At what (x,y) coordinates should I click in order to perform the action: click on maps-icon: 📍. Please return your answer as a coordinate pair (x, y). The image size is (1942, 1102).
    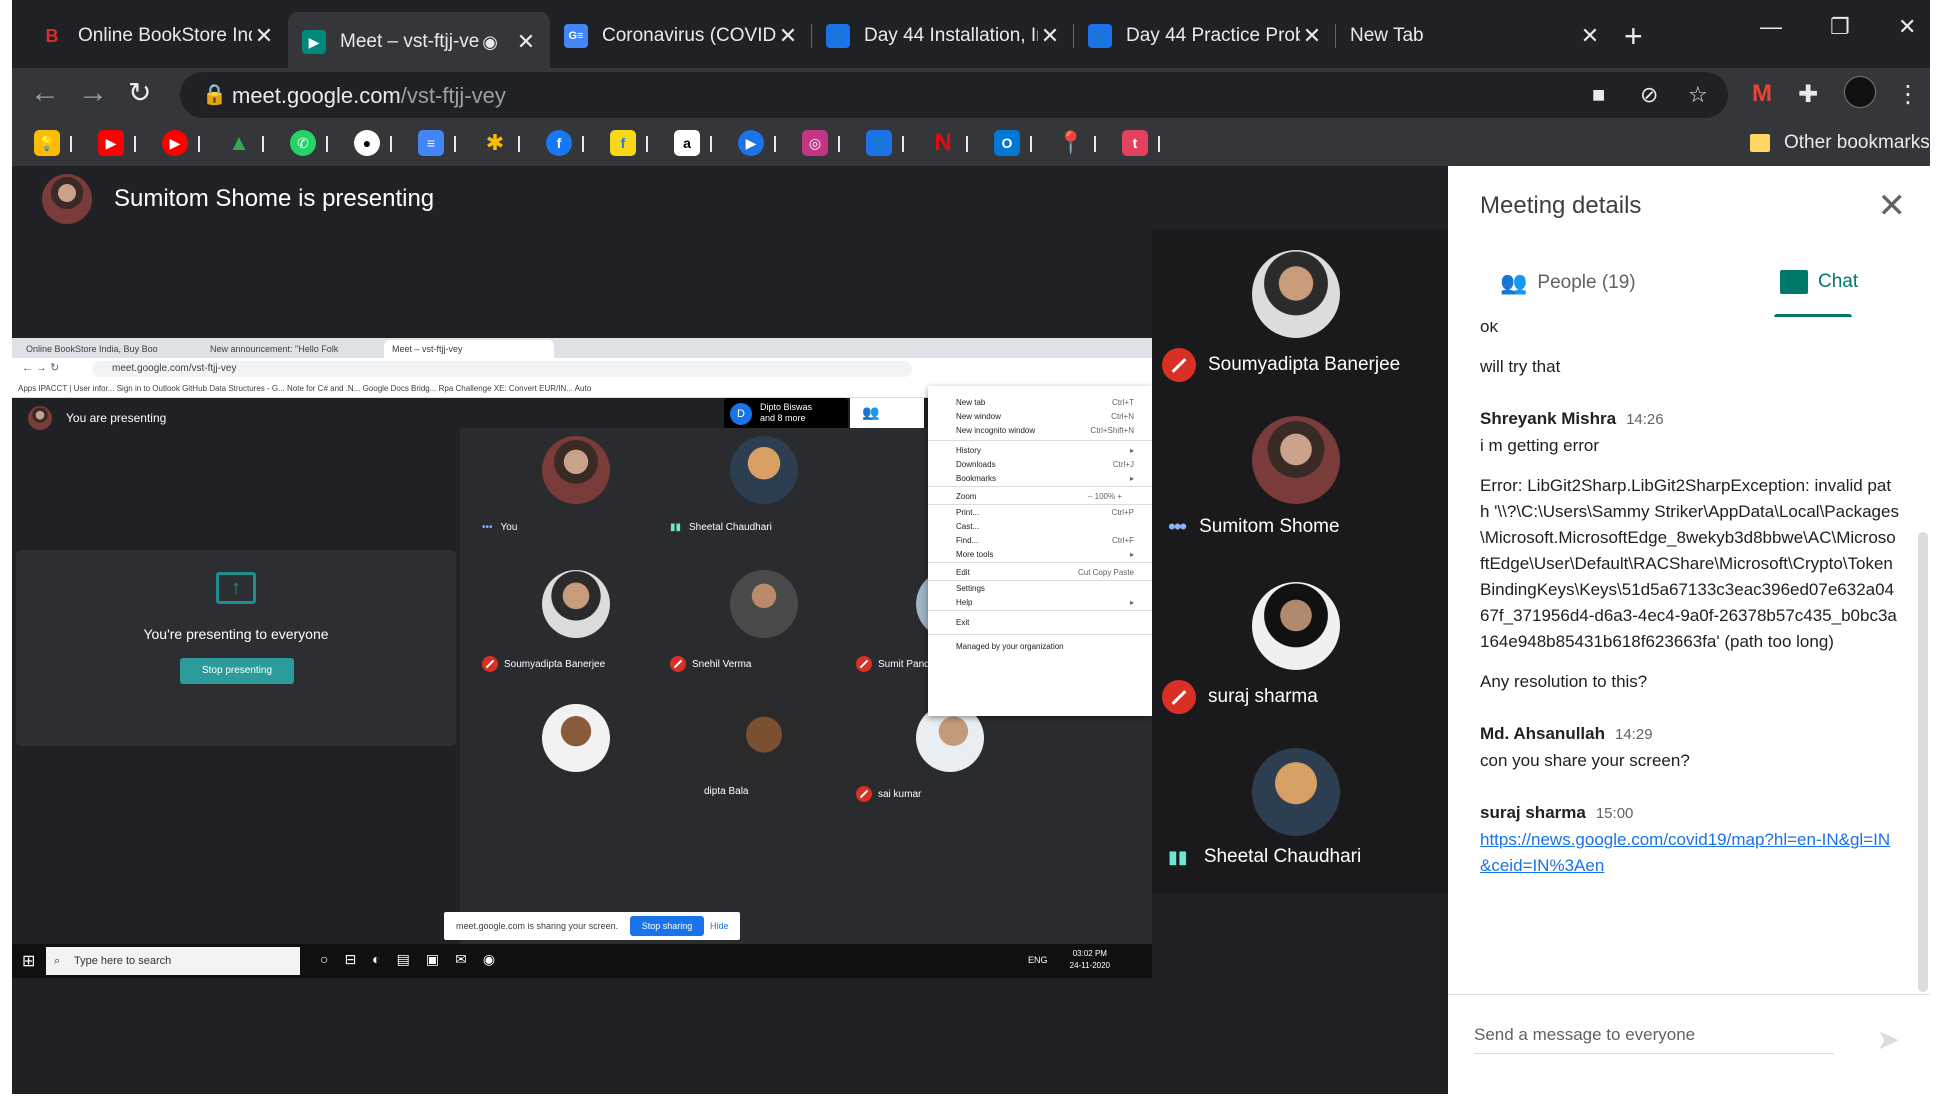
    Looking at the image, I should click on (1070, 143).